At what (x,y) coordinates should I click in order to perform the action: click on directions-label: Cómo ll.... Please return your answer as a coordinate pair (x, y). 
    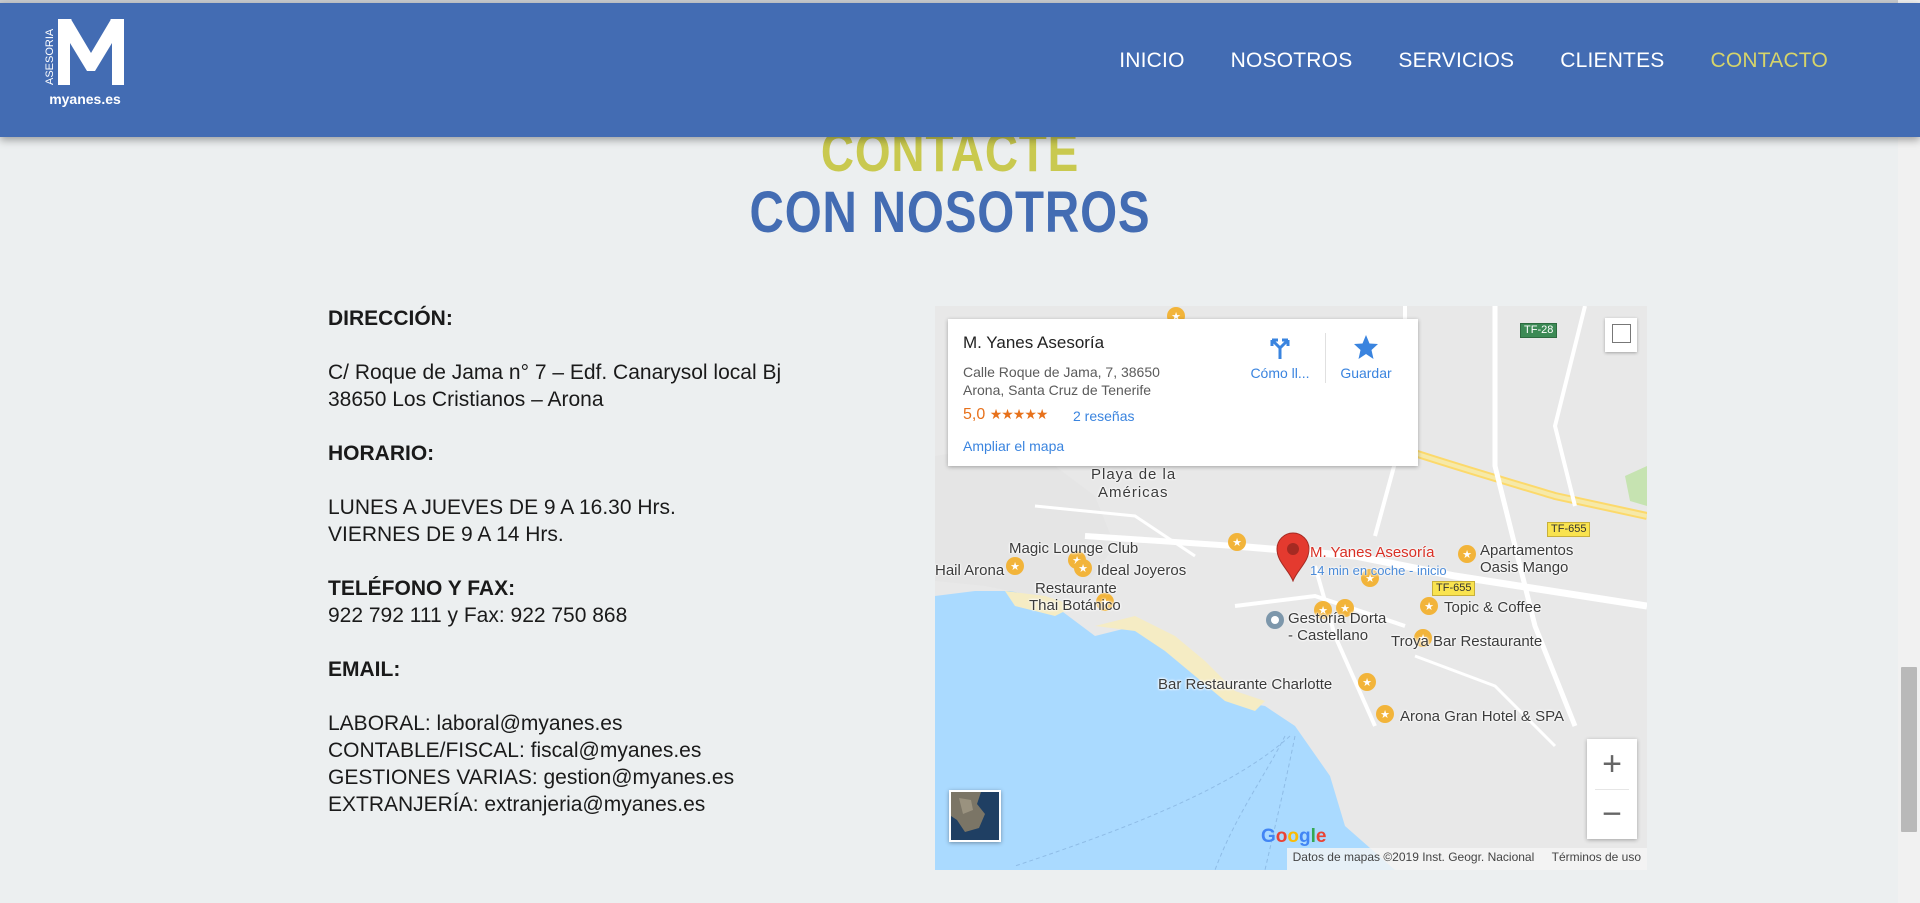
    Looking at the image, I should click on (1280, 373).